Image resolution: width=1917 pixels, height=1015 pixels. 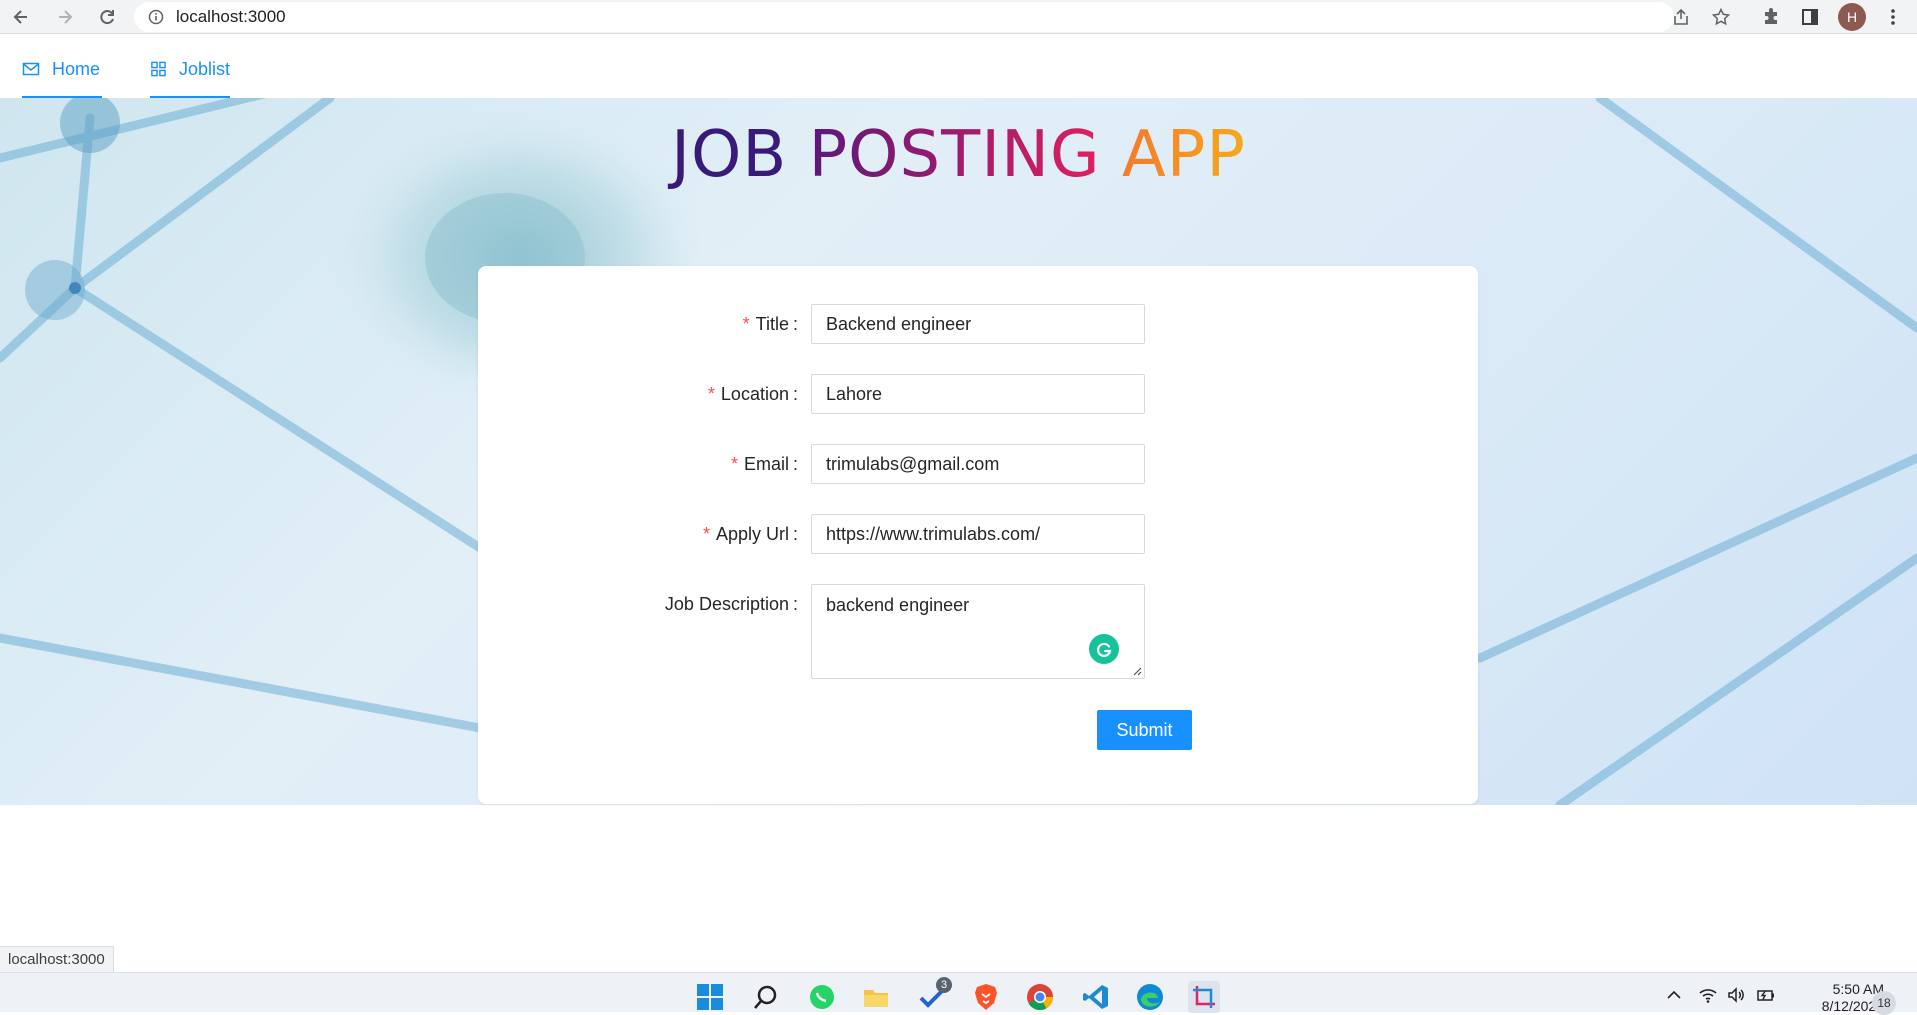 I want to click on arrow-left-icon, so click(x=20, y=17).